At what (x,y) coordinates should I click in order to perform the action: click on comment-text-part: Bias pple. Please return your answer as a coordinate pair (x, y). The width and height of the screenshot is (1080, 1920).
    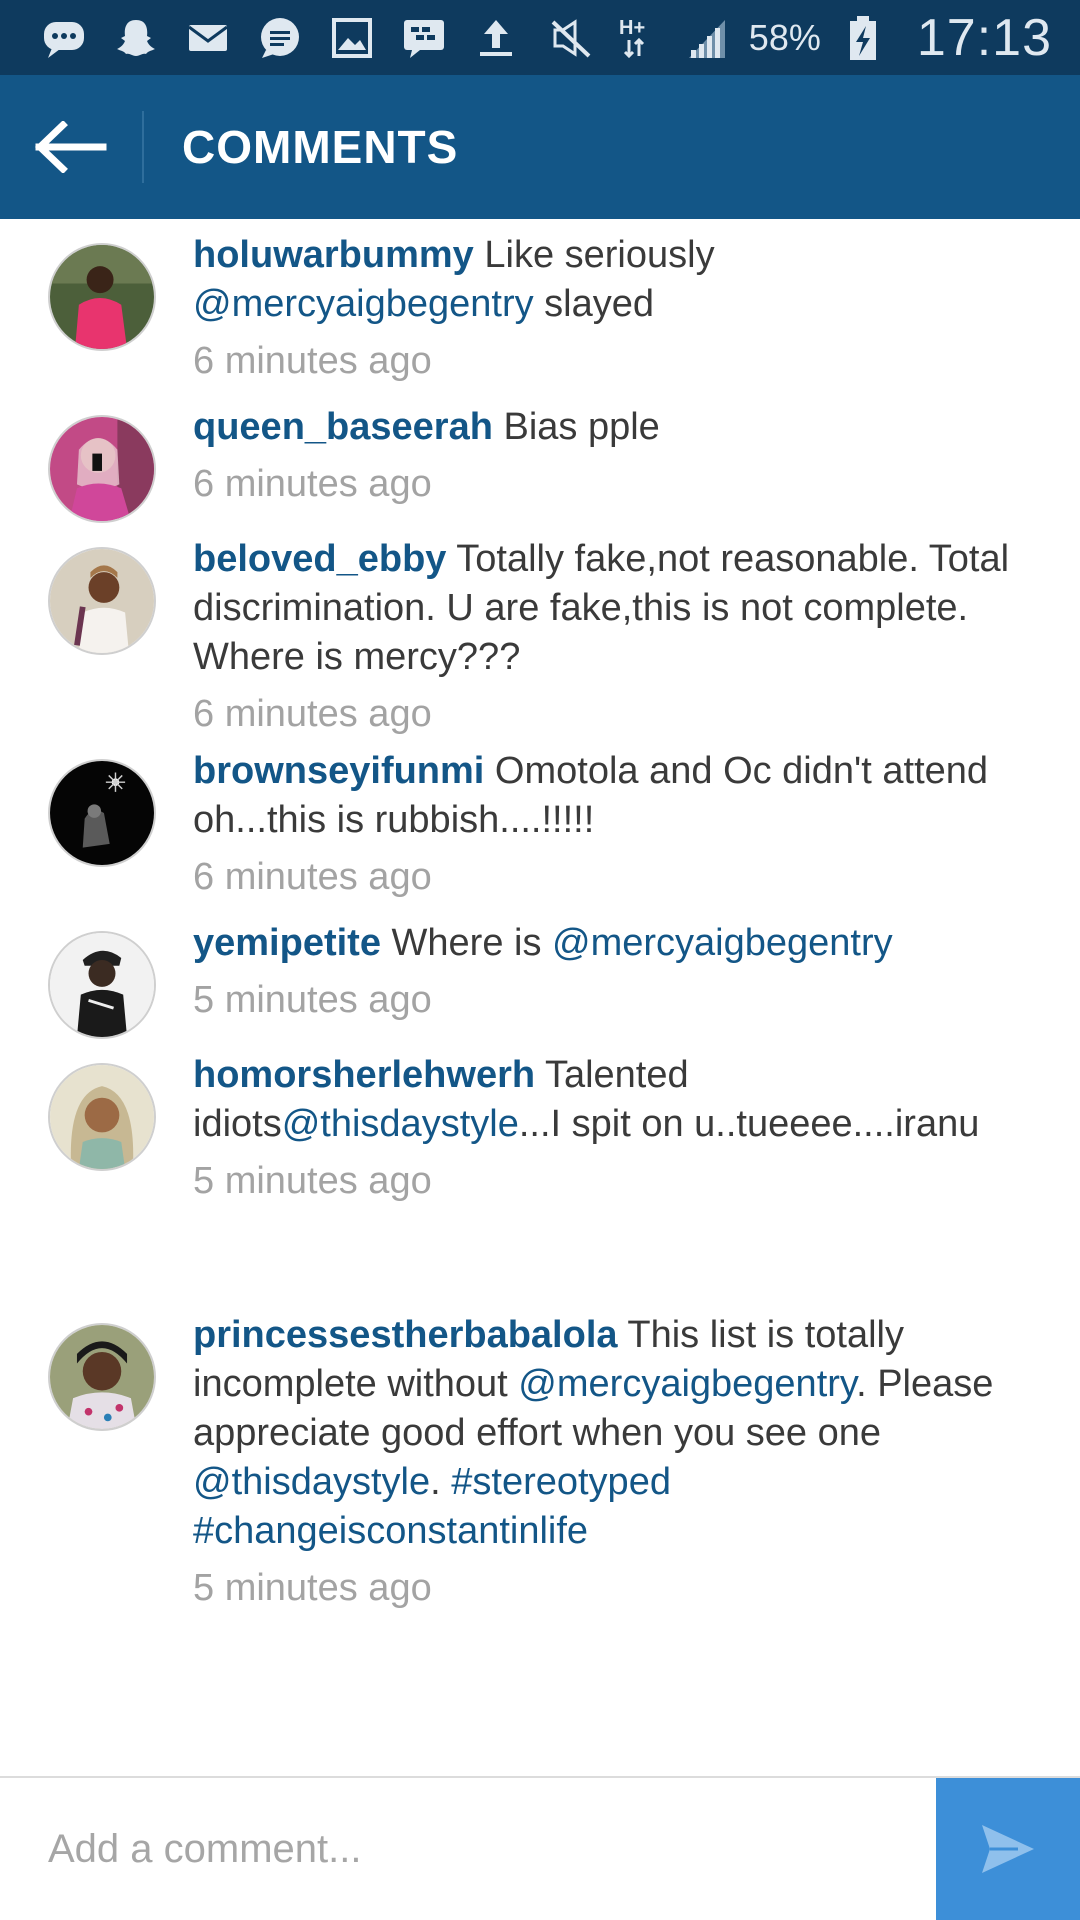
    Looking at the image, I should click on (576, 427).